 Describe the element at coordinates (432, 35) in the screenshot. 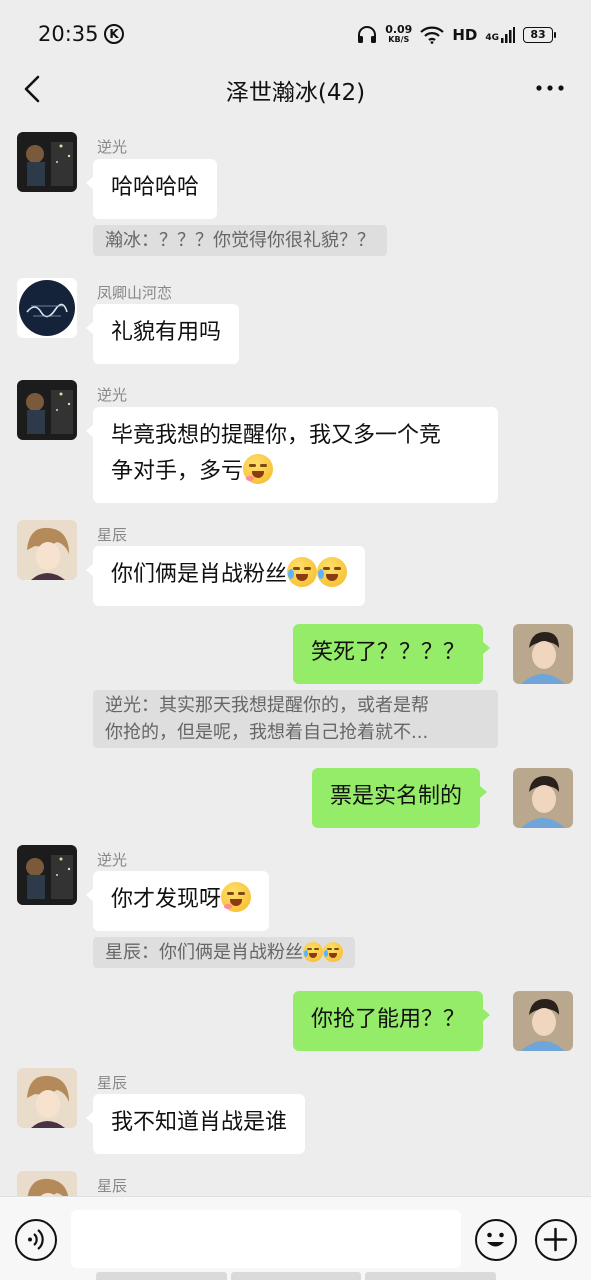

I see `wifi-icon` at that location.